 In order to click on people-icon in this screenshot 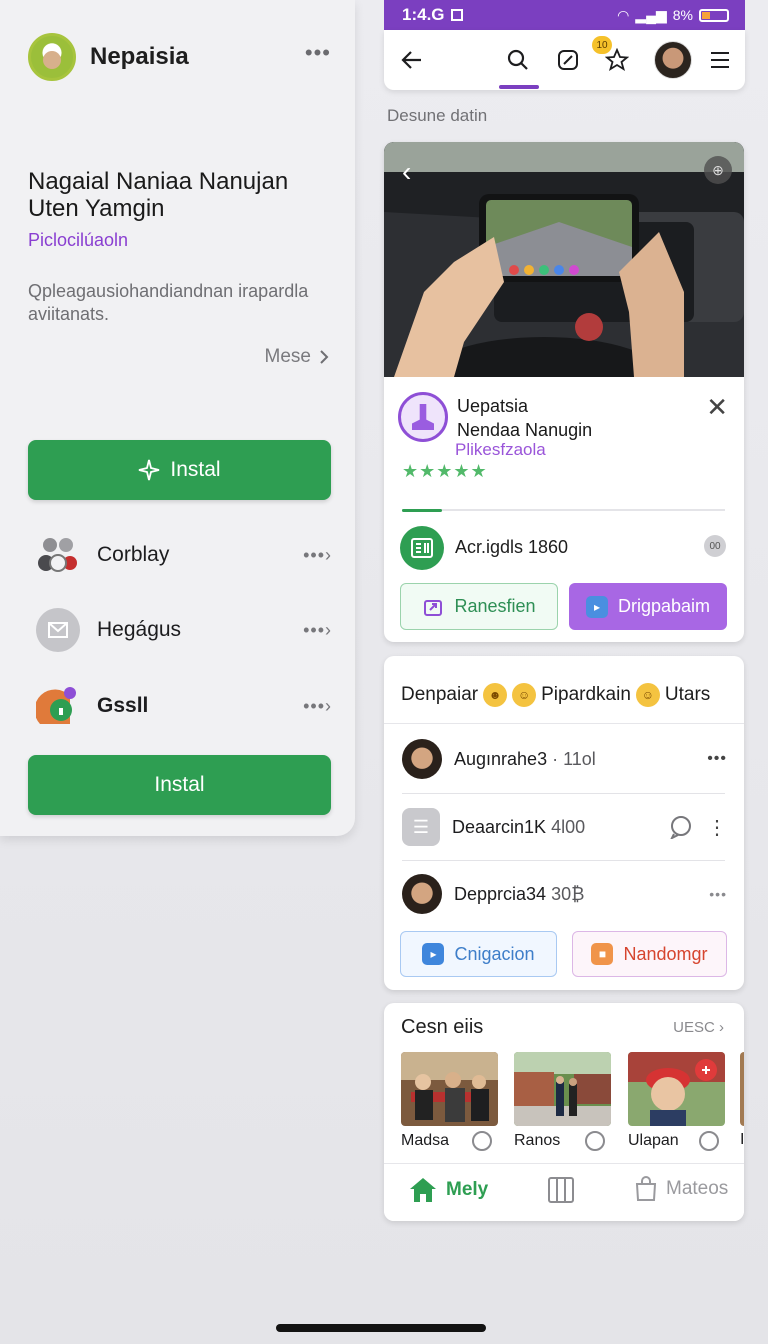, I will do `click(58, 555)`.